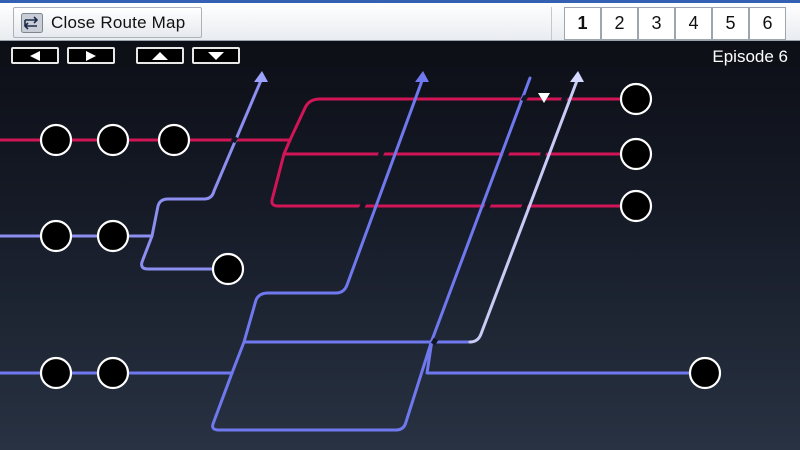  I want to click on episode-tabs: 1 2 3 4 5 6, so click(675, 23).